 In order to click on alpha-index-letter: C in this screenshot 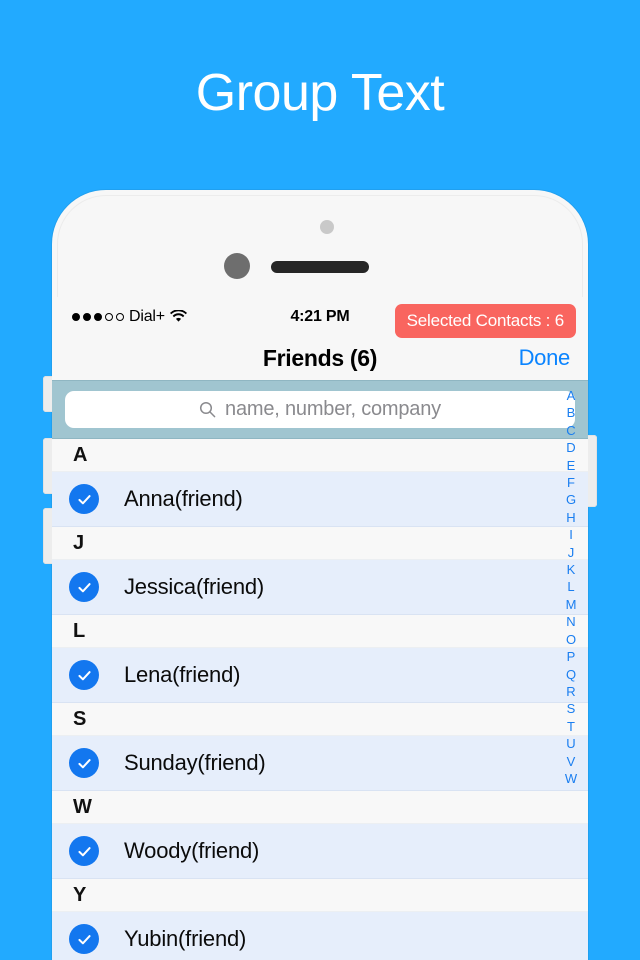, I will do `click(570, 430)`.